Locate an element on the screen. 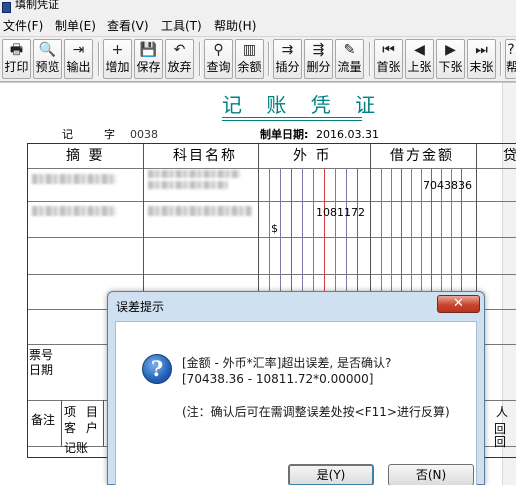 This screenshot has width=516, height=485. debit-amount-row-1: 7043836 is located at coordinates (447, 186).